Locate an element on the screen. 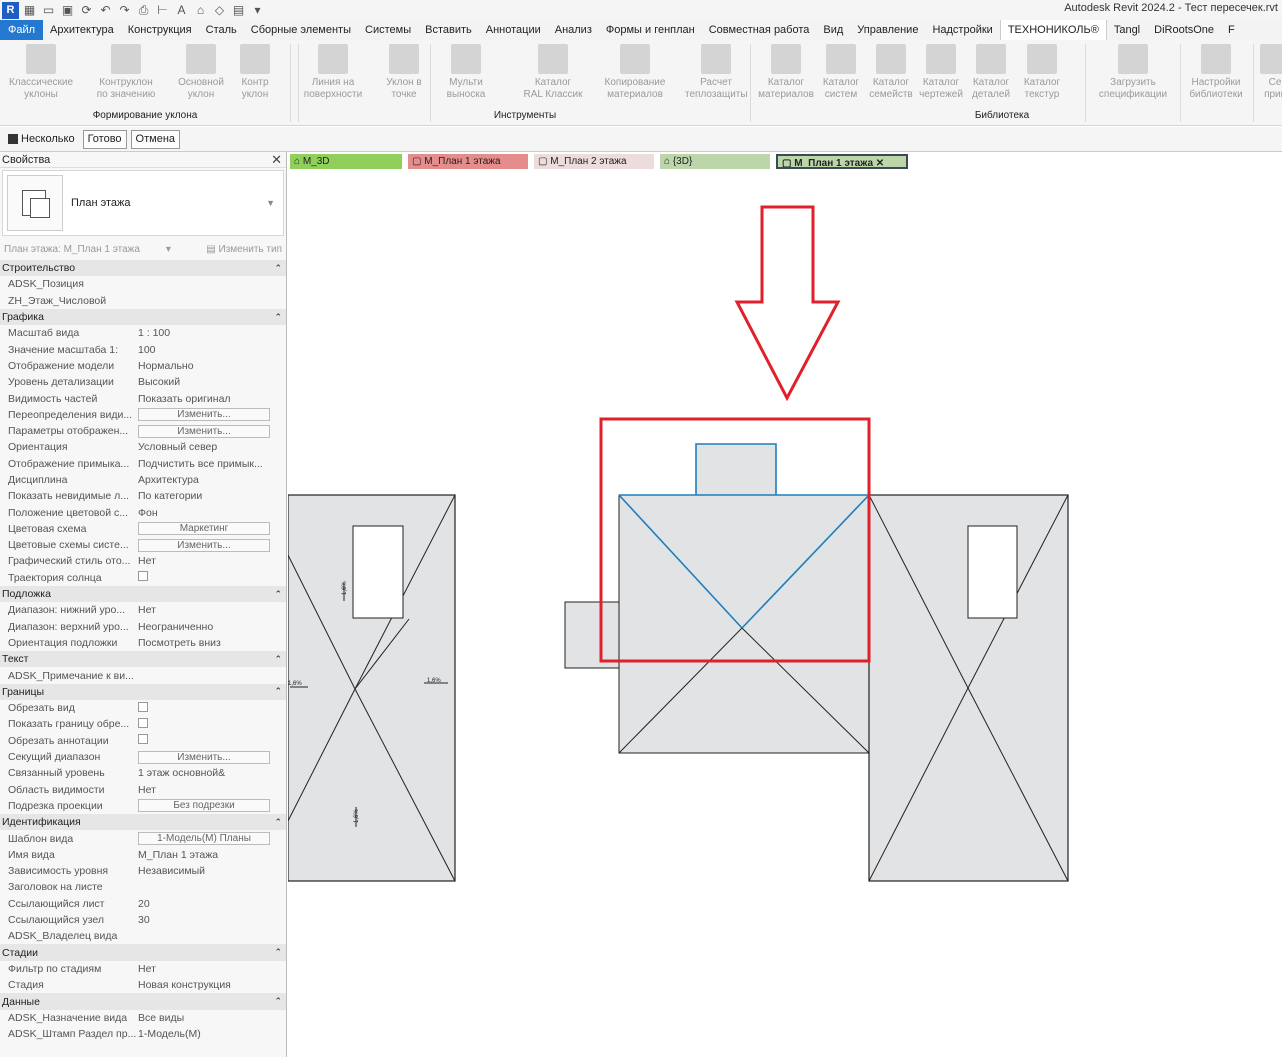 Image resolution: width=1282 pixels, height=1057 pixels. home-icon: ▦ is located at coordinates (29, 10).